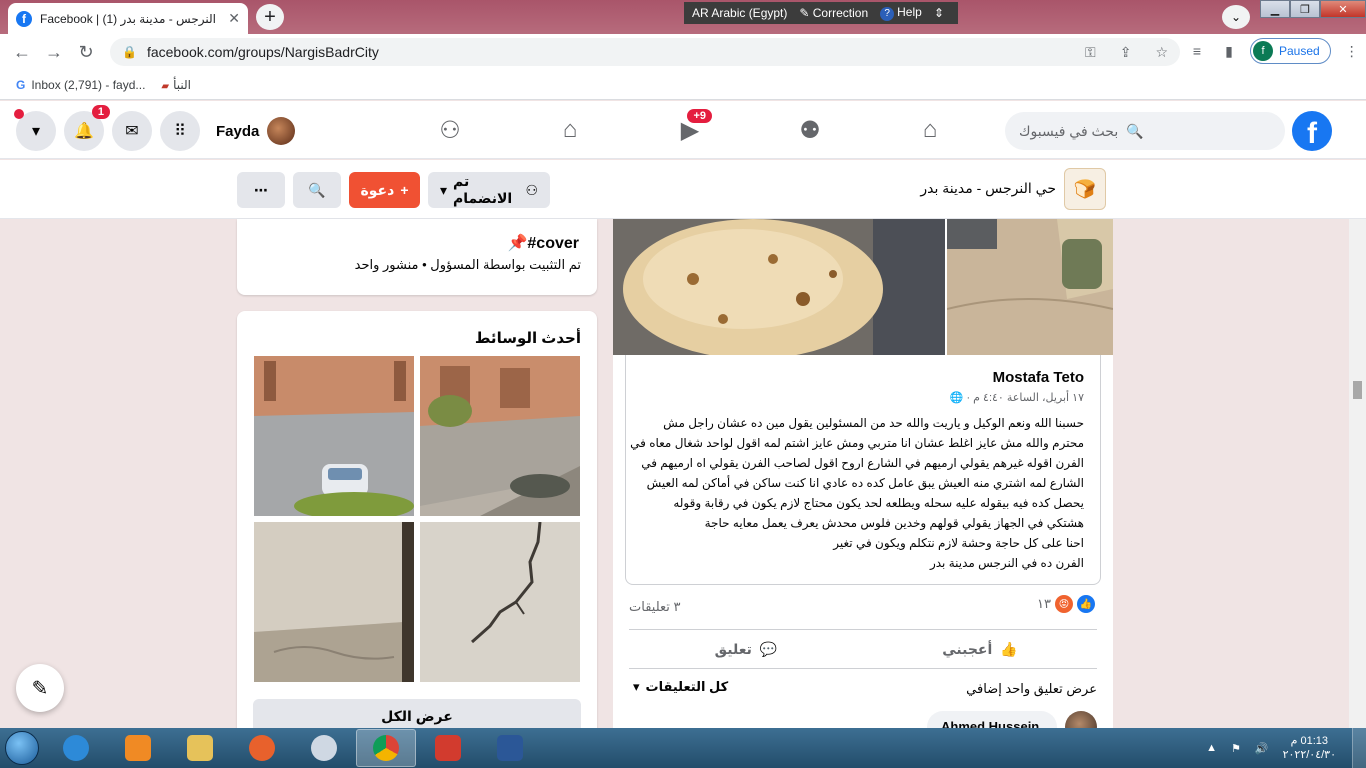  What do you see at coordinates (180, 131) in the screenshot?
I see `menu-button: ⠿` at bounding box center [180, 131].